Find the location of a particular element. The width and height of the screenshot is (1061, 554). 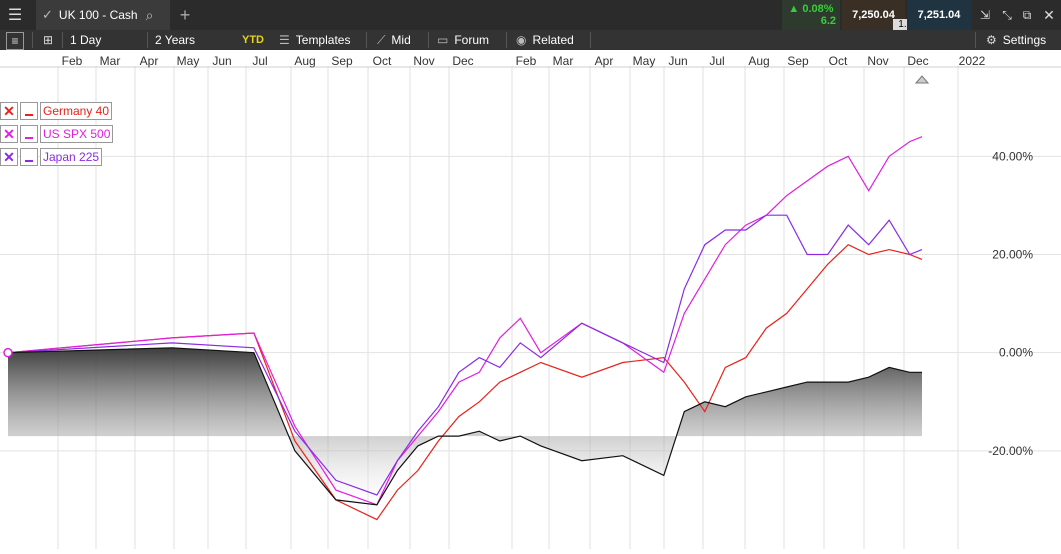

templates-button: ☰ Templates is located at coordinates (314, 40).